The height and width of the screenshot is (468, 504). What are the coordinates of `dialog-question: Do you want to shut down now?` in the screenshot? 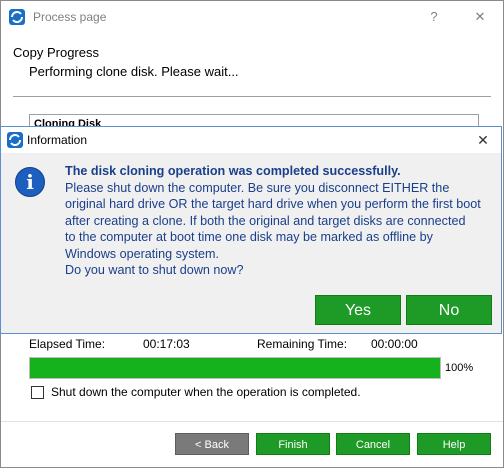 It's located at (154, 270).